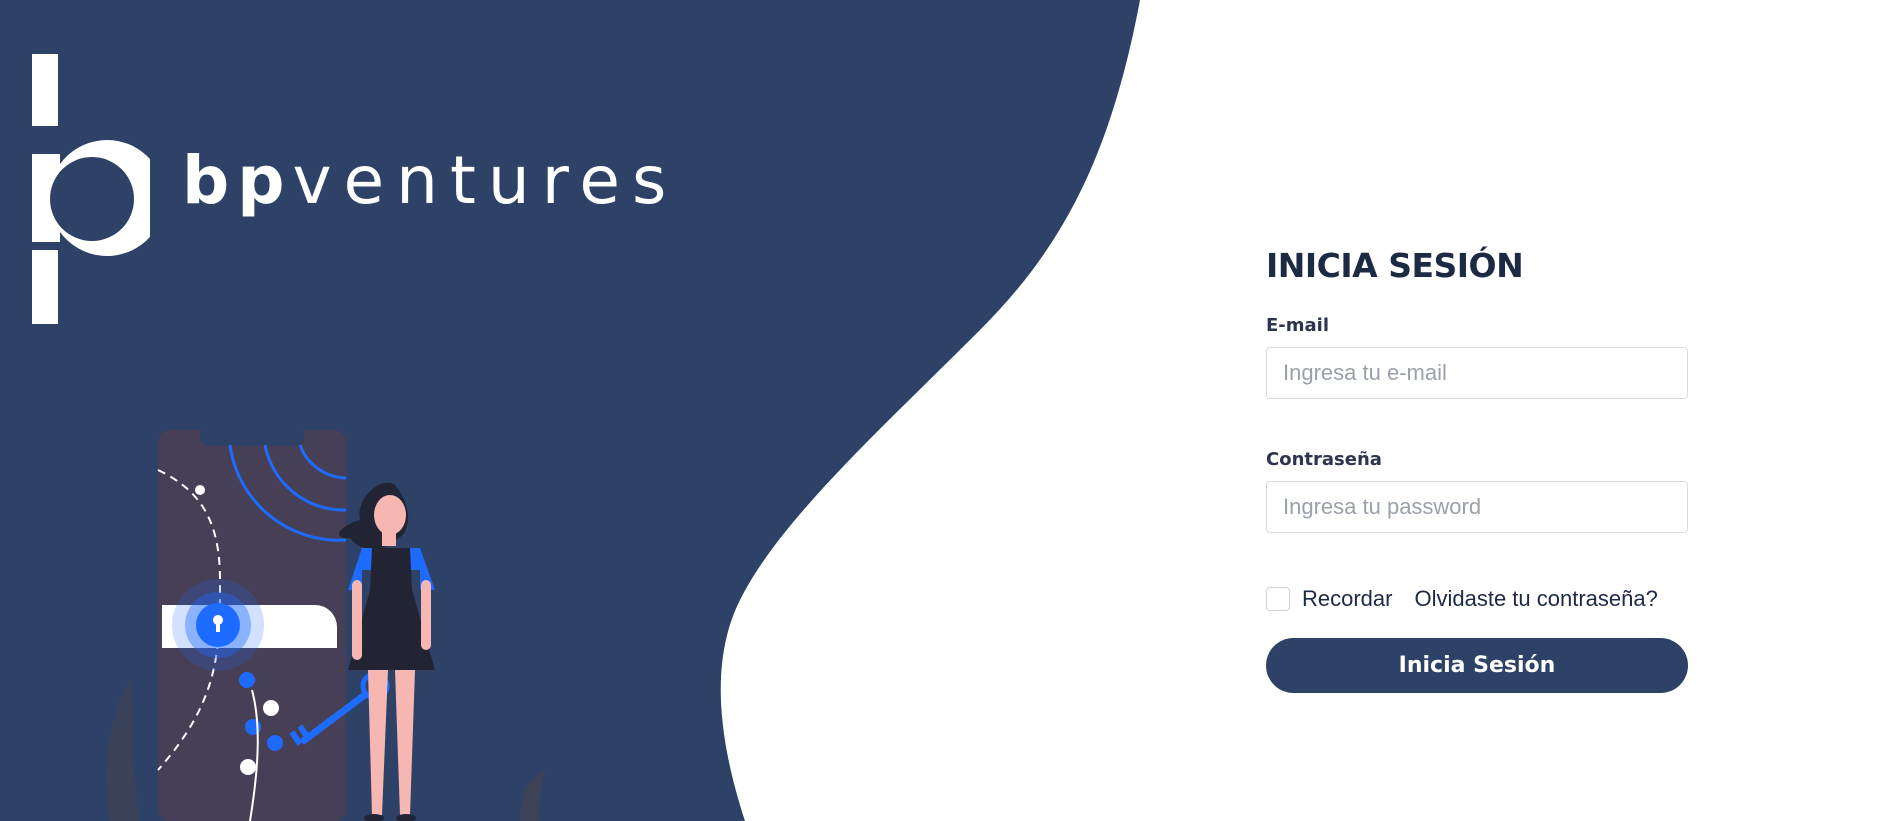 The width and height of the screenshot is (1881, 821). What do you see at coordinates (1477, 665) in the screenshot?
I see `login-submit-button: Inicia Sesión` at bounding box center [1477, 665].